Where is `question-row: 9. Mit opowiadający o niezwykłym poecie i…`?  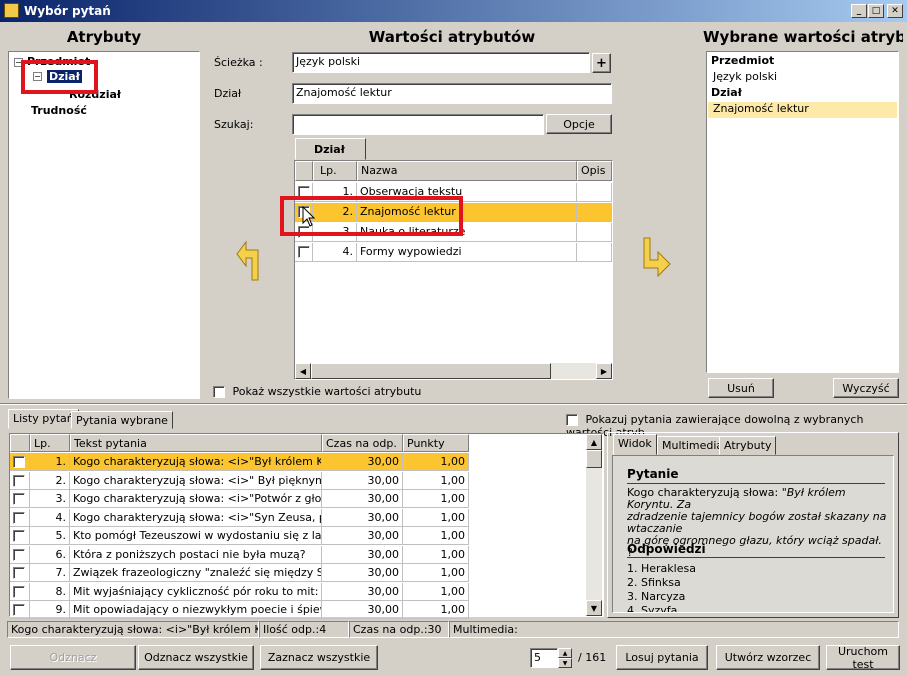 question-row: 9. Mit opowiadający o niezwykłym poecie i… is located at coordinates (239, 610).